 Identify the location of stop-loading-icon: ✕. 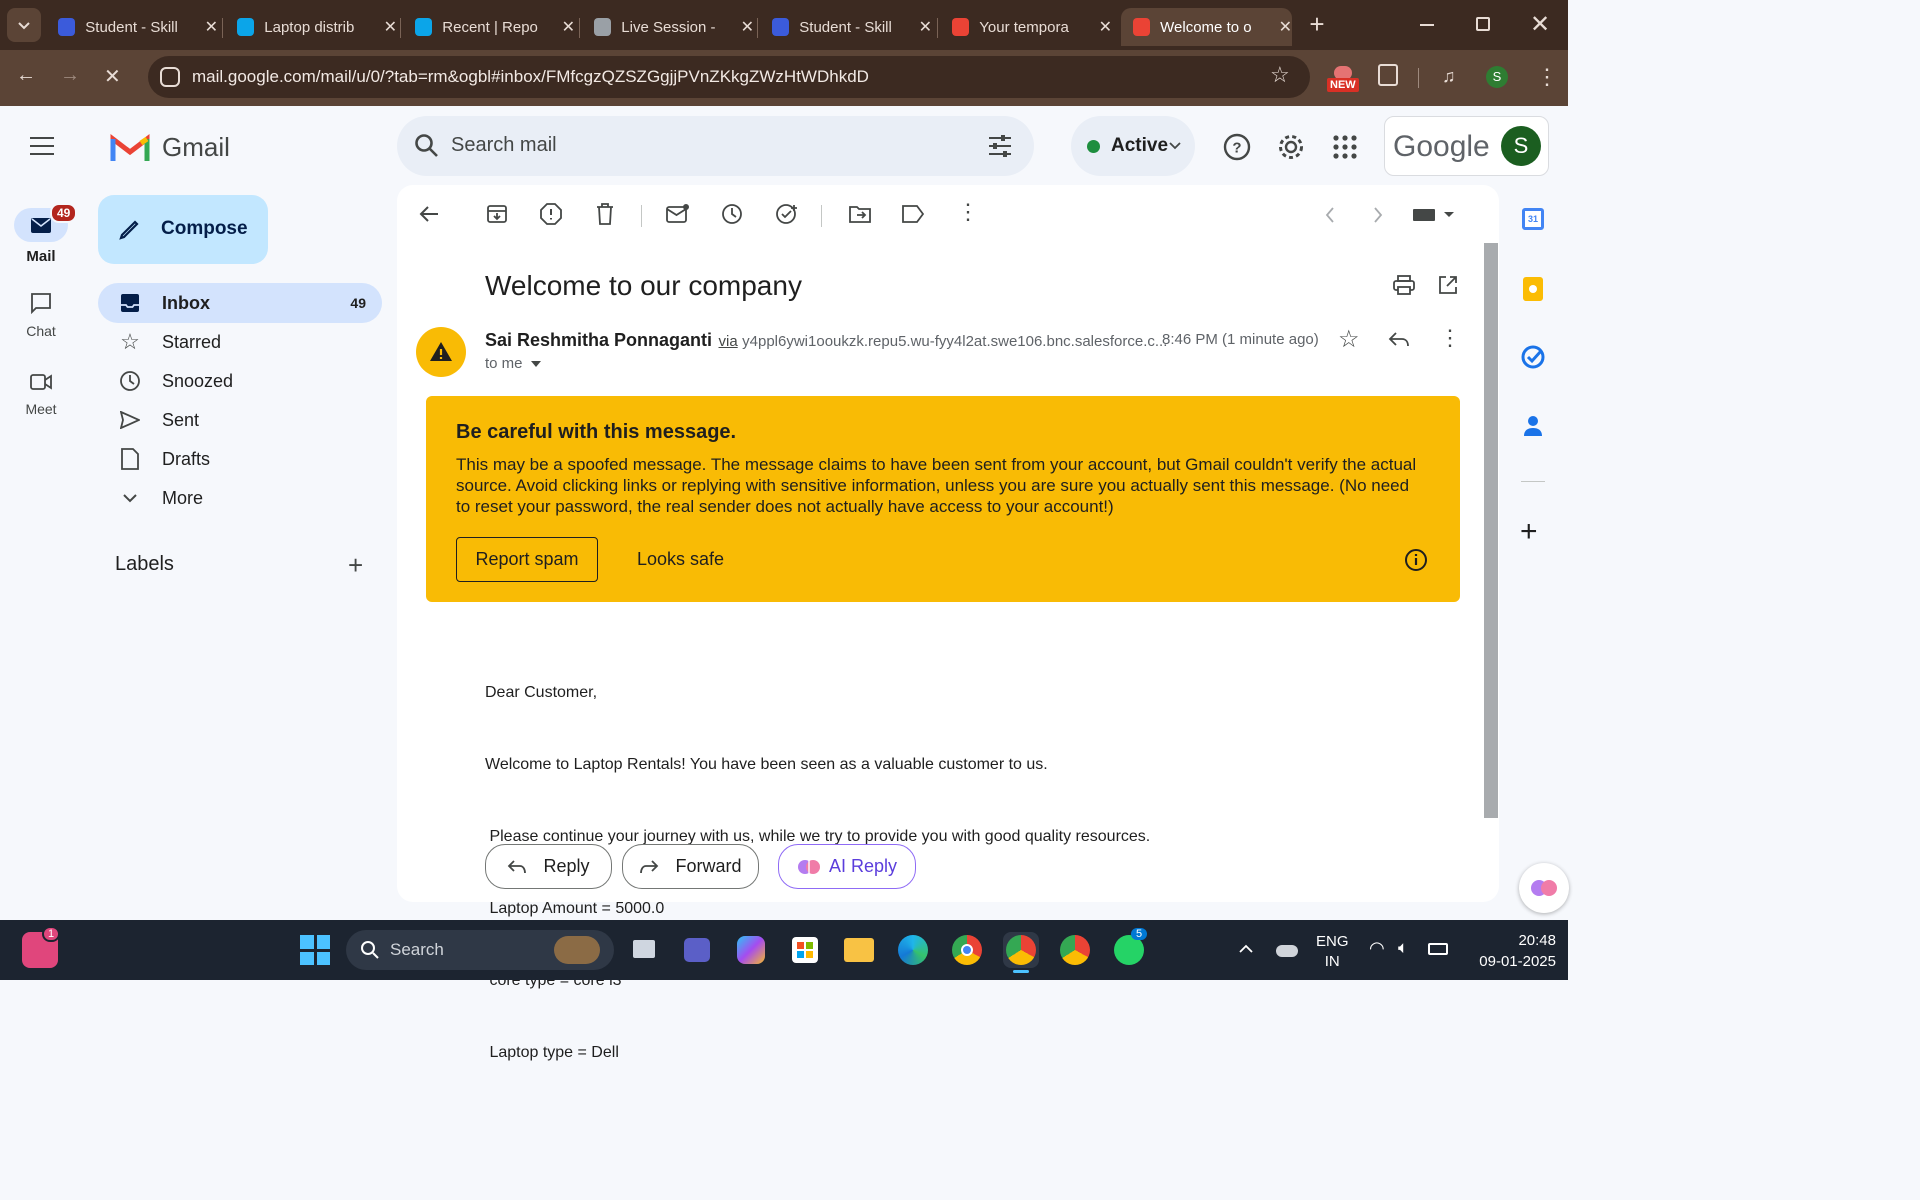
(112, 76).